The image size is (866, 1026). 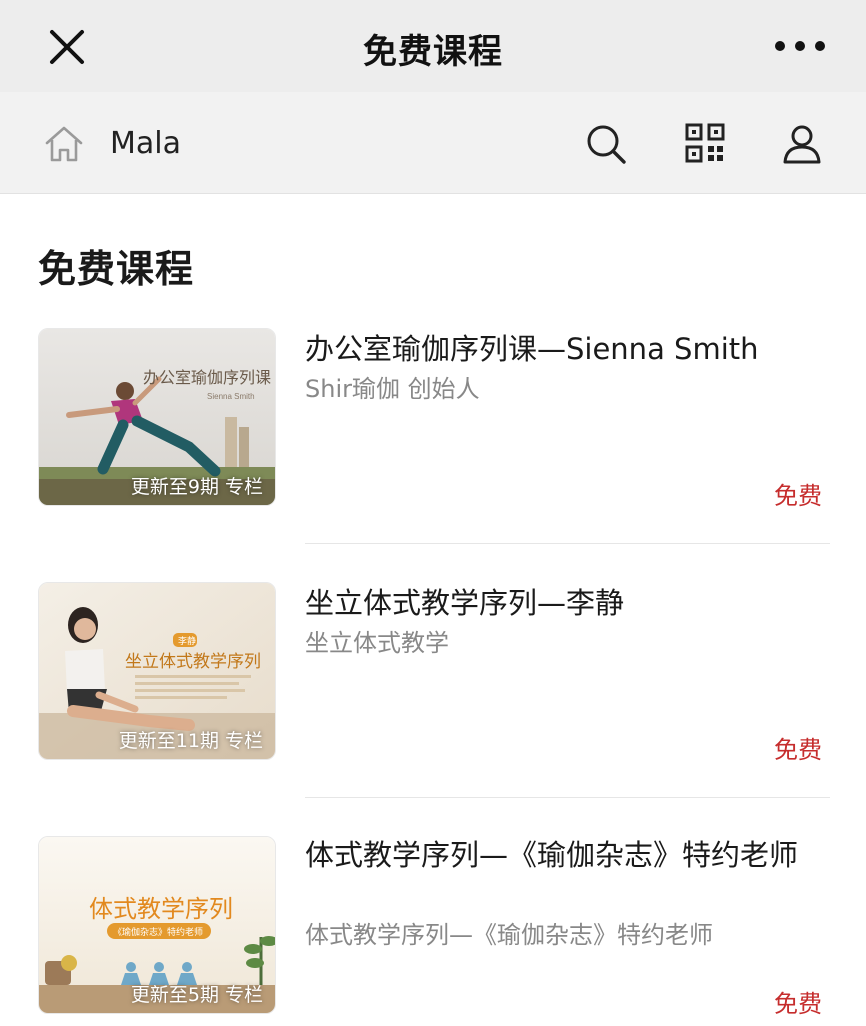 What do you see at coordinates (567, 855) in the screenshot?
I see `course-title: 体式教学序列—《瑜伽杂志》特约老师` at bounding box center [567, 855].